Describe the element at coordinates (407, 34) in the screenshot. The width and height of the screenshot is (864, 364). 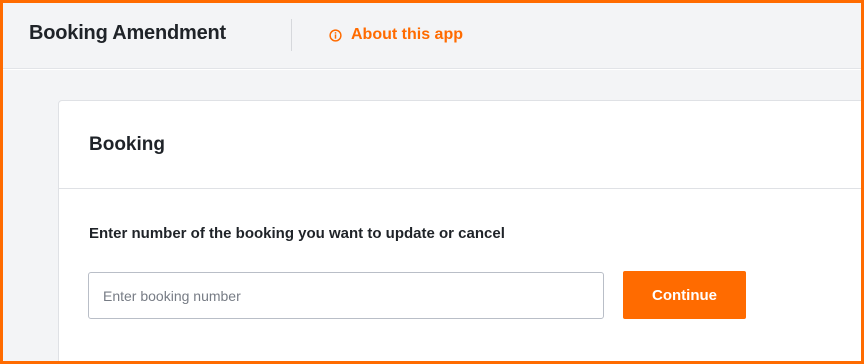
I see `about-link-label: About this app` at that location.